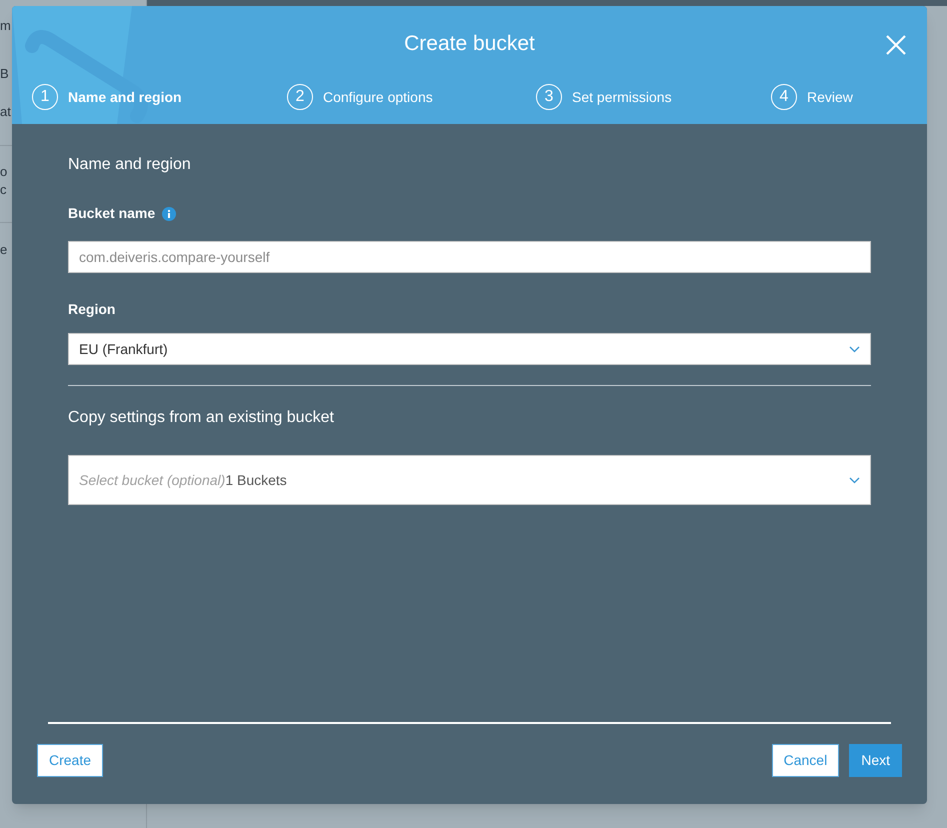 The image size is (947, 828). I want to click on close-icon, so click(896, 45).